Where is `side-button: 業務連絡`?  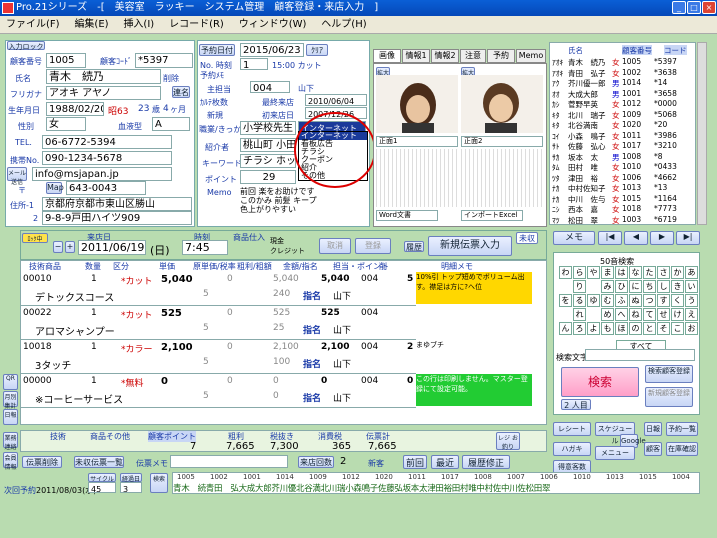
side-button: 業務連絡 is located at coordinates (10, 441).